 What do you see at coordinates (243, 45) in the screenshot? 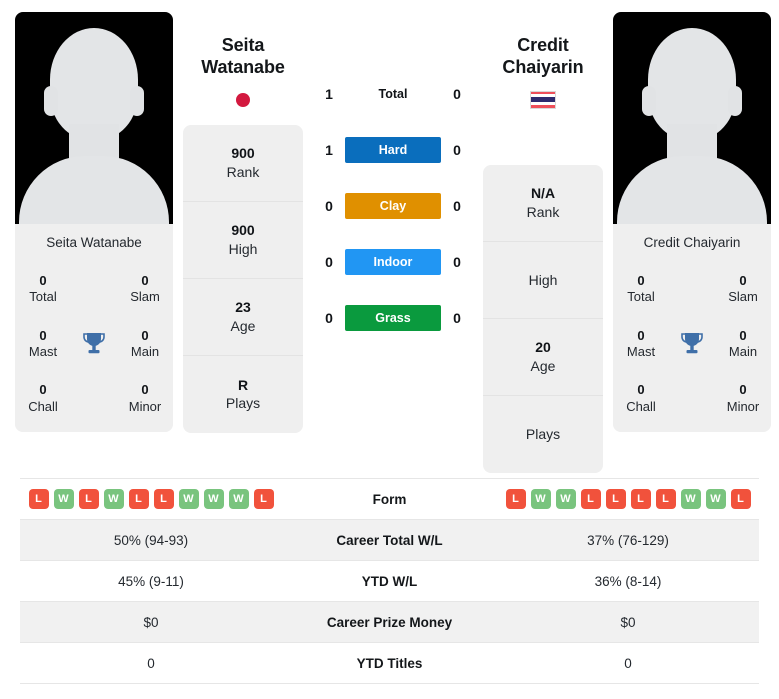
I see `player-name-line1: Seita` at bounding box center [243, 45].